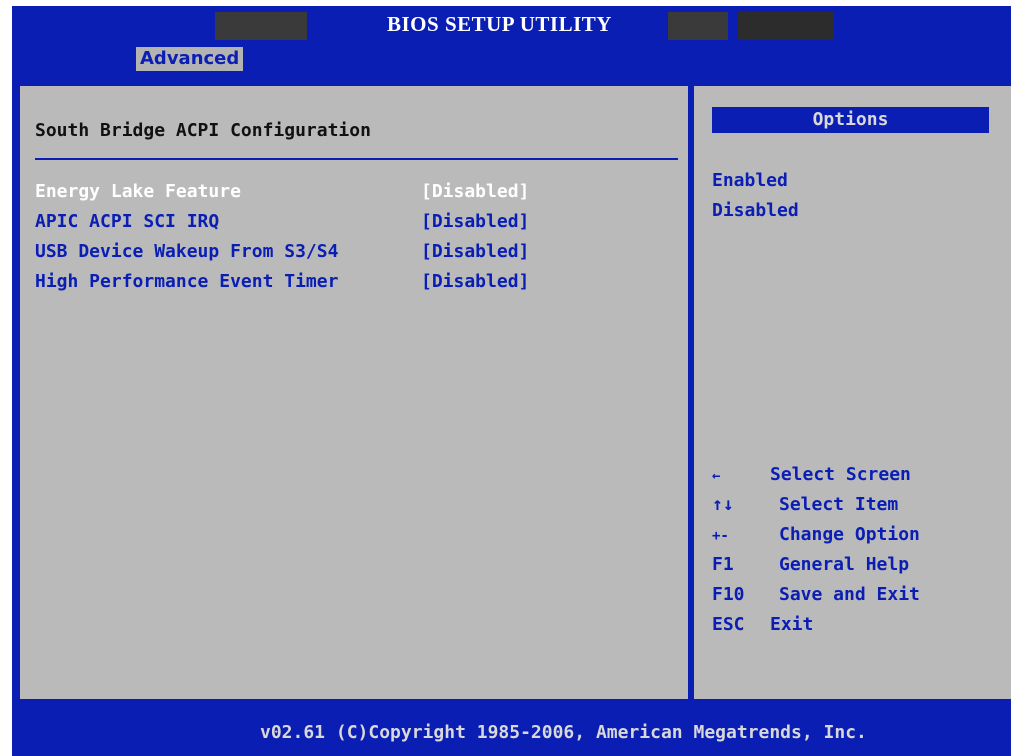 The width and height of the screenshot is (1011, 756). I want to click on help-key: ESC, so click(728, 624).